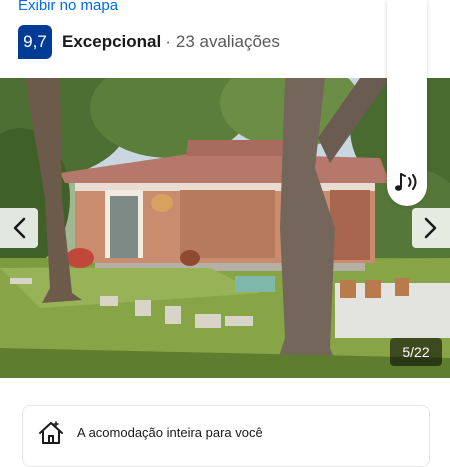 The width and height of the screenshot is (450, 467). I want to click on rating-summary: 9,7 Excepcional · 23 avaliações, so click(149, 42).